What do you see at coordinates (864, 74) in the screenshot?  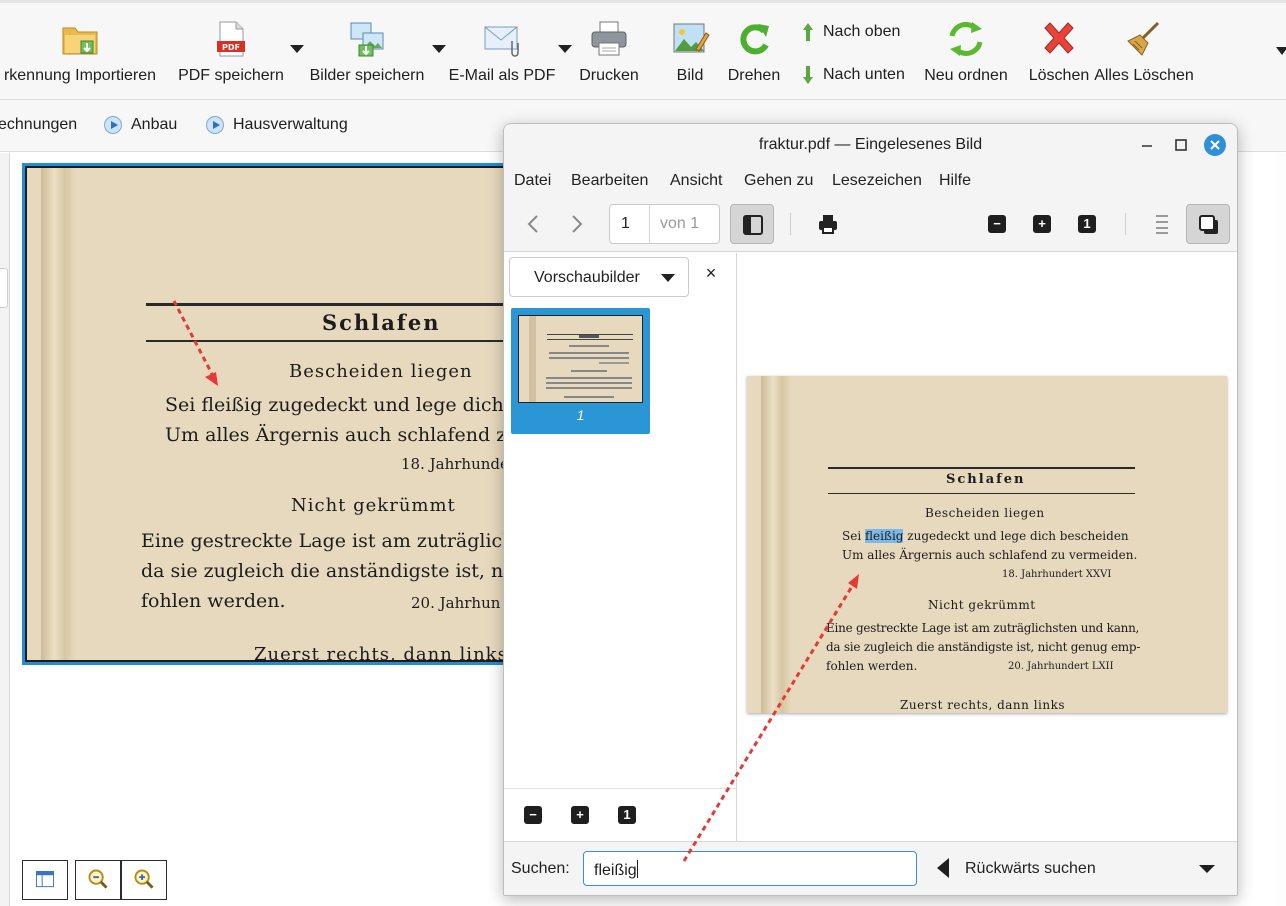 I see `move-down-label: Nach unten` at bounding box center [864, 74].